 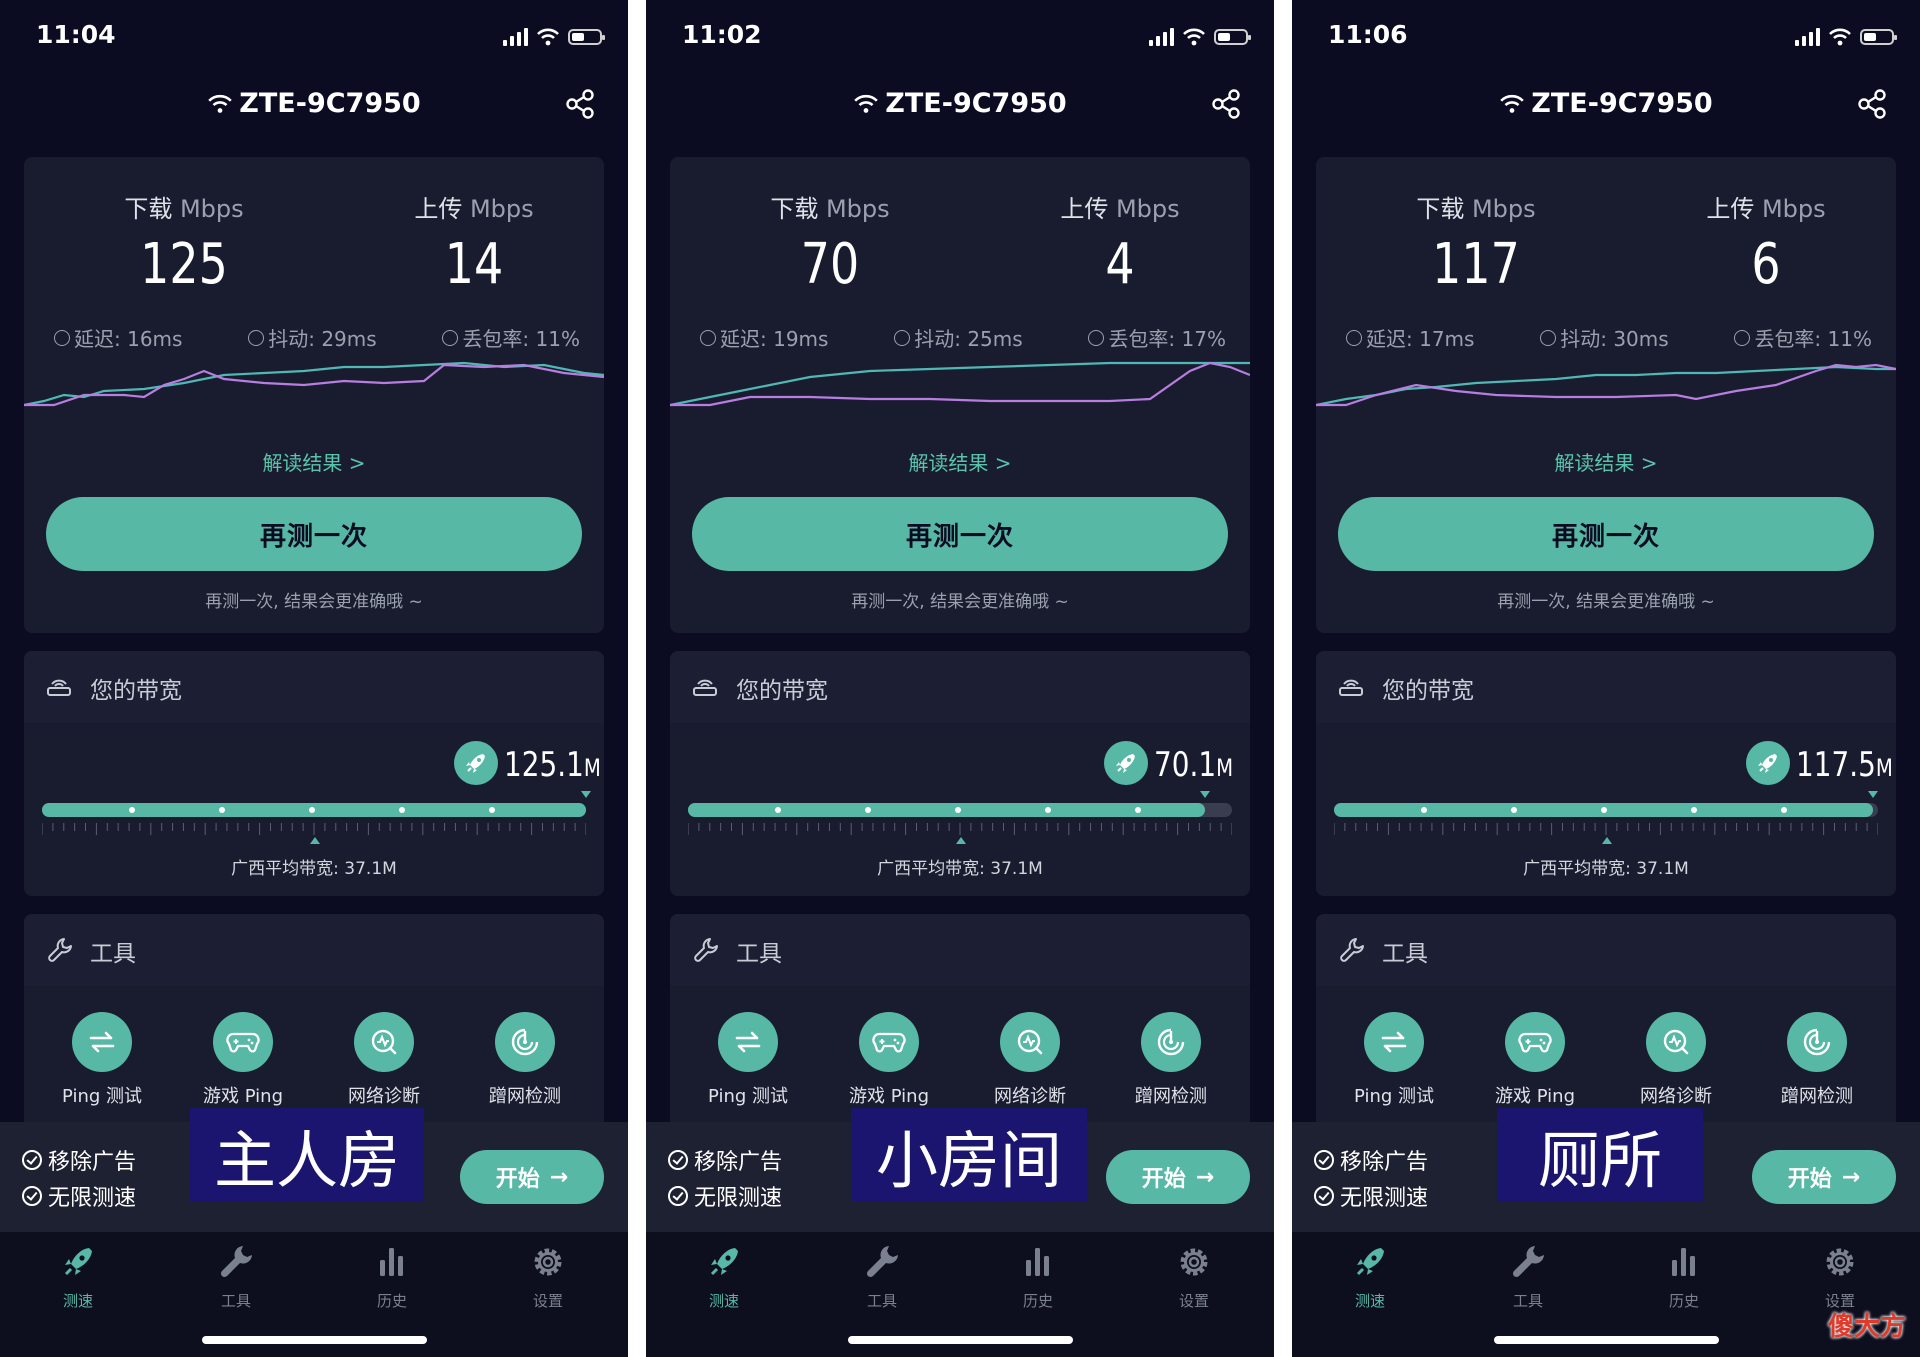 I want to click on network-stats: 延迟: 16ms 抖动: 29ms 丢包率: 11%, so click(x=317, y=337).